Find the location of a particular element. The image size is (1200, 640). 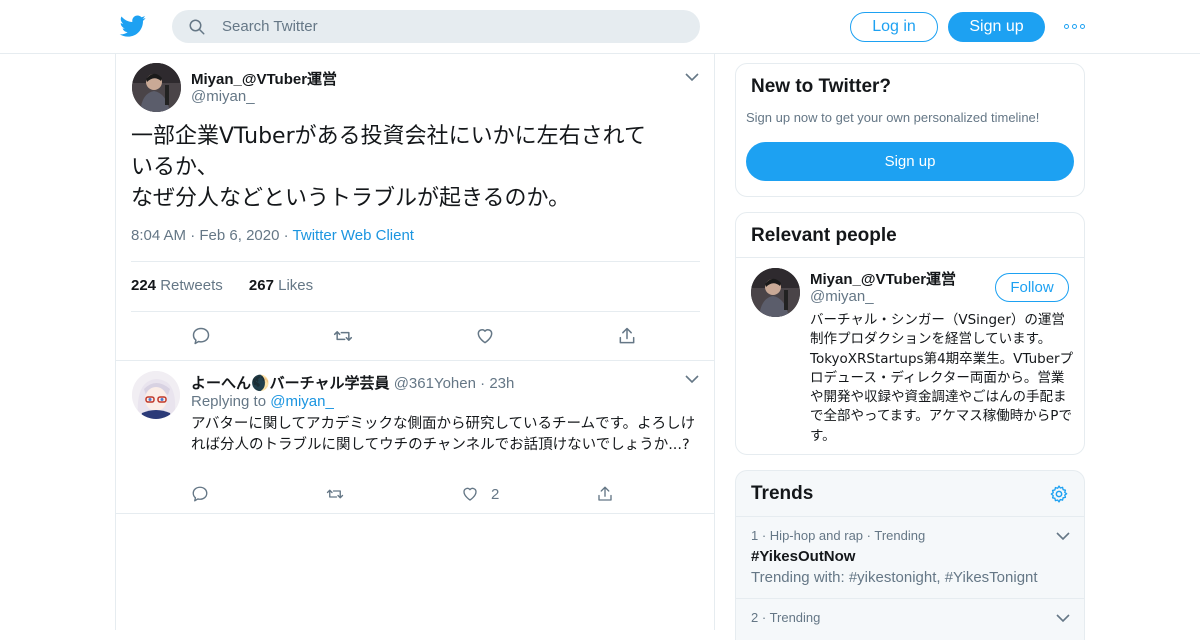

reply-actions: 2 is located at coordinates (461, 494).